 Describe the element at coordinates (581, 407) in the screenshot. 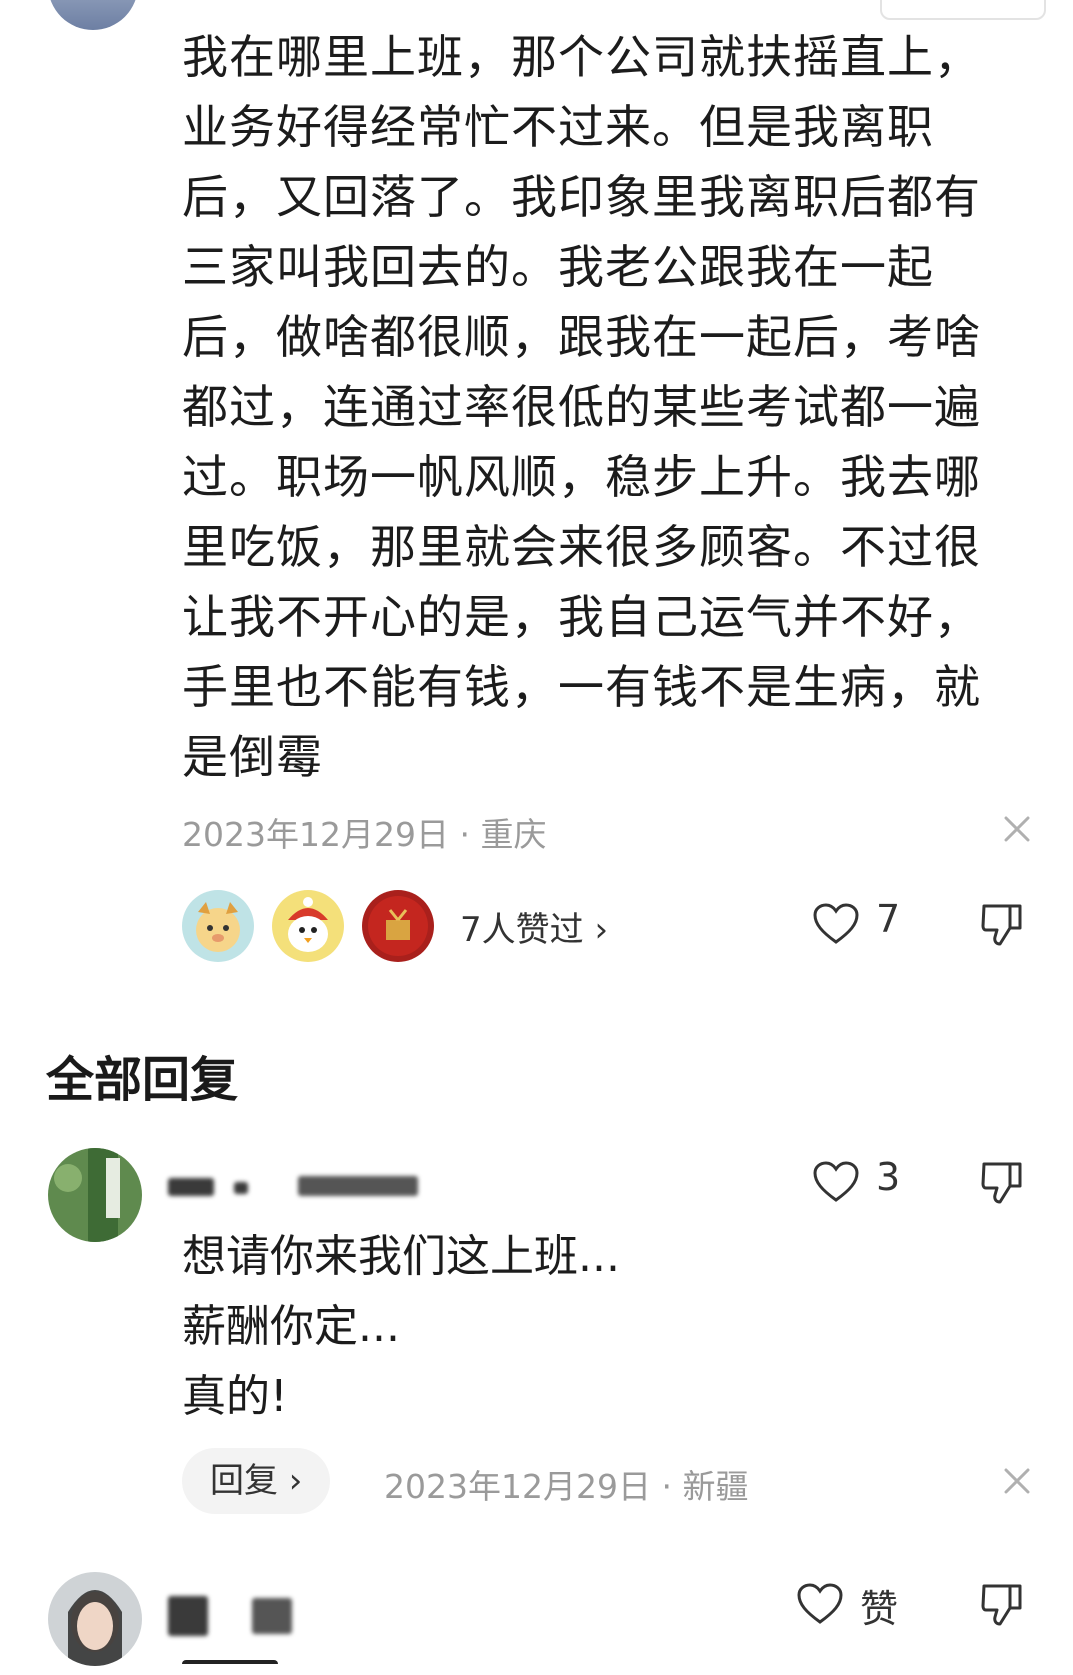

I see `comment-line: 都过，连通过率很低的某些考试都一遍` at that location.